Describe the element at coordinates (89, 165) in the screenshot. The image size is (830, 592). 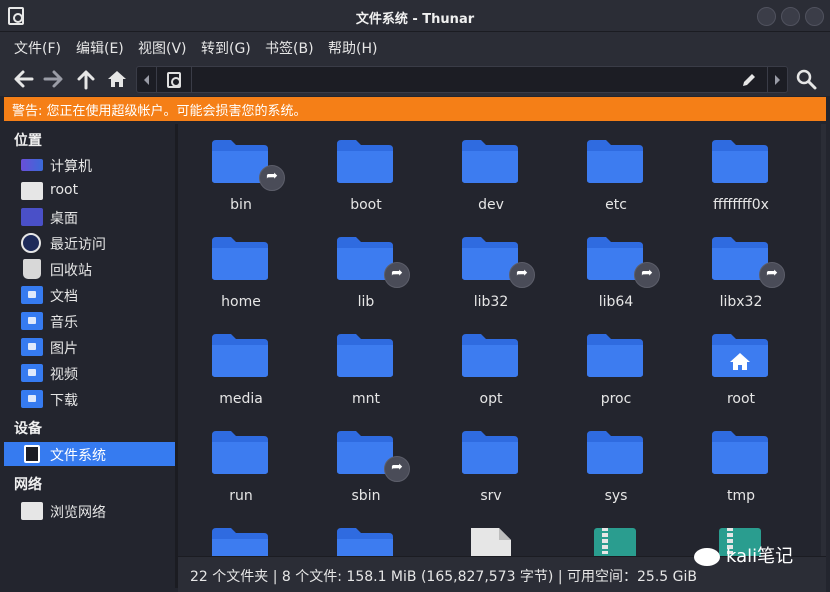
I see `sidebar-item-computer: 计算机` at that location.